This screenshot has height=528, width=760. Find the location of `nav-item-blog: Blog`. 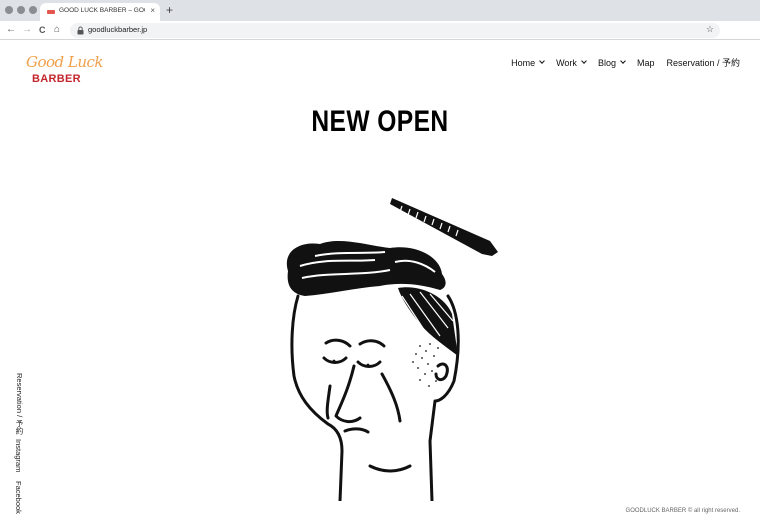

nav-item-blog: Blog is located at coordinates (611, 62).